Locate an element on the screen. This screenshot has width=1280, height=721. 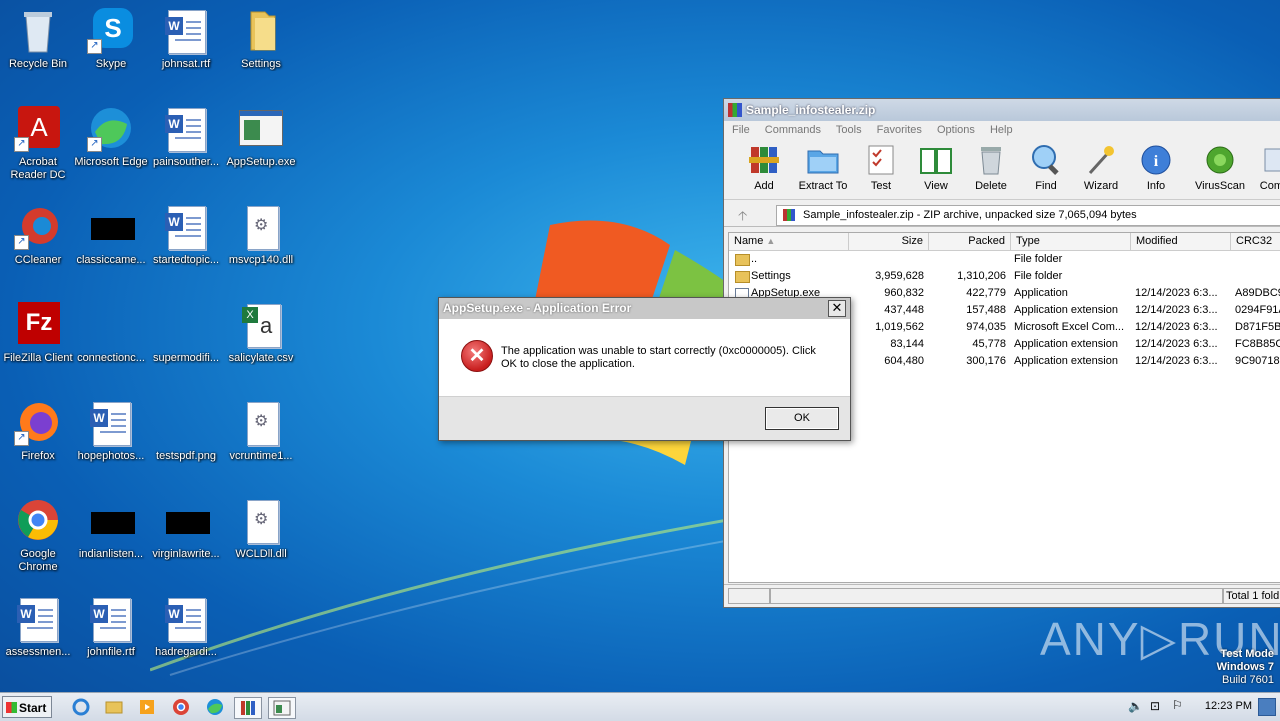
clock: 12:23 PM is located at coordinates (1228, 706).